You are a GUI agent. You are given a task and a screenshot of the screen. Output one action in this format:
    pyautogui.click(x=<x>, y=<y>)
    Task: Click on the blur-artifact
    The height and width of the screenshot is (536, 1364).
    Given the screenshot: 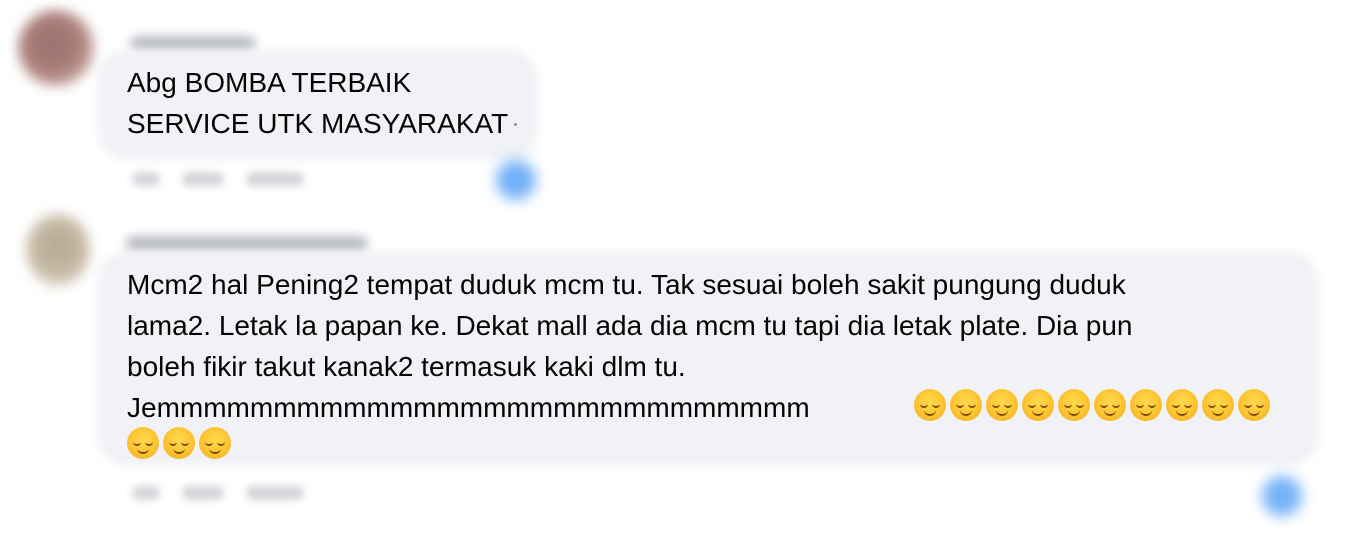 What is the action you would take?
    pyautogui.click(x=515, y=124)
    